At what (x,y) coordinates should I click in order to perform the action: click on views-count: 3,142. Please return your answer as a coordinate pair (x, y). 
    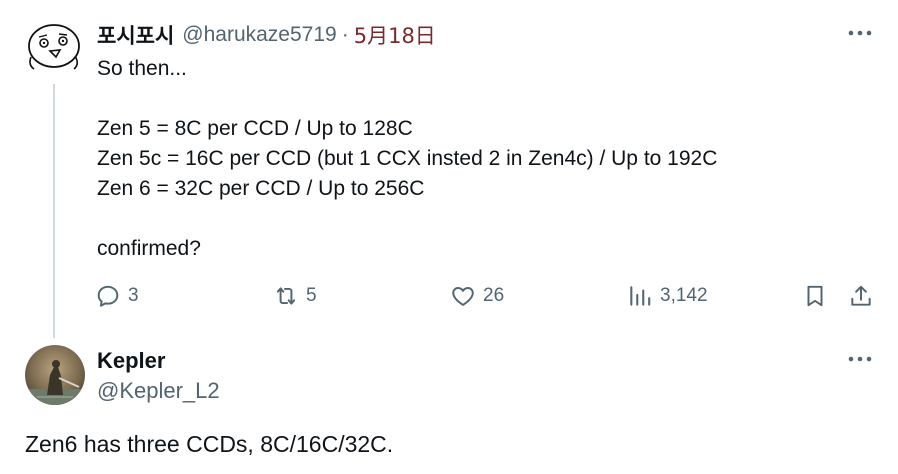
    Looking at the image, I should click on (684, 295).